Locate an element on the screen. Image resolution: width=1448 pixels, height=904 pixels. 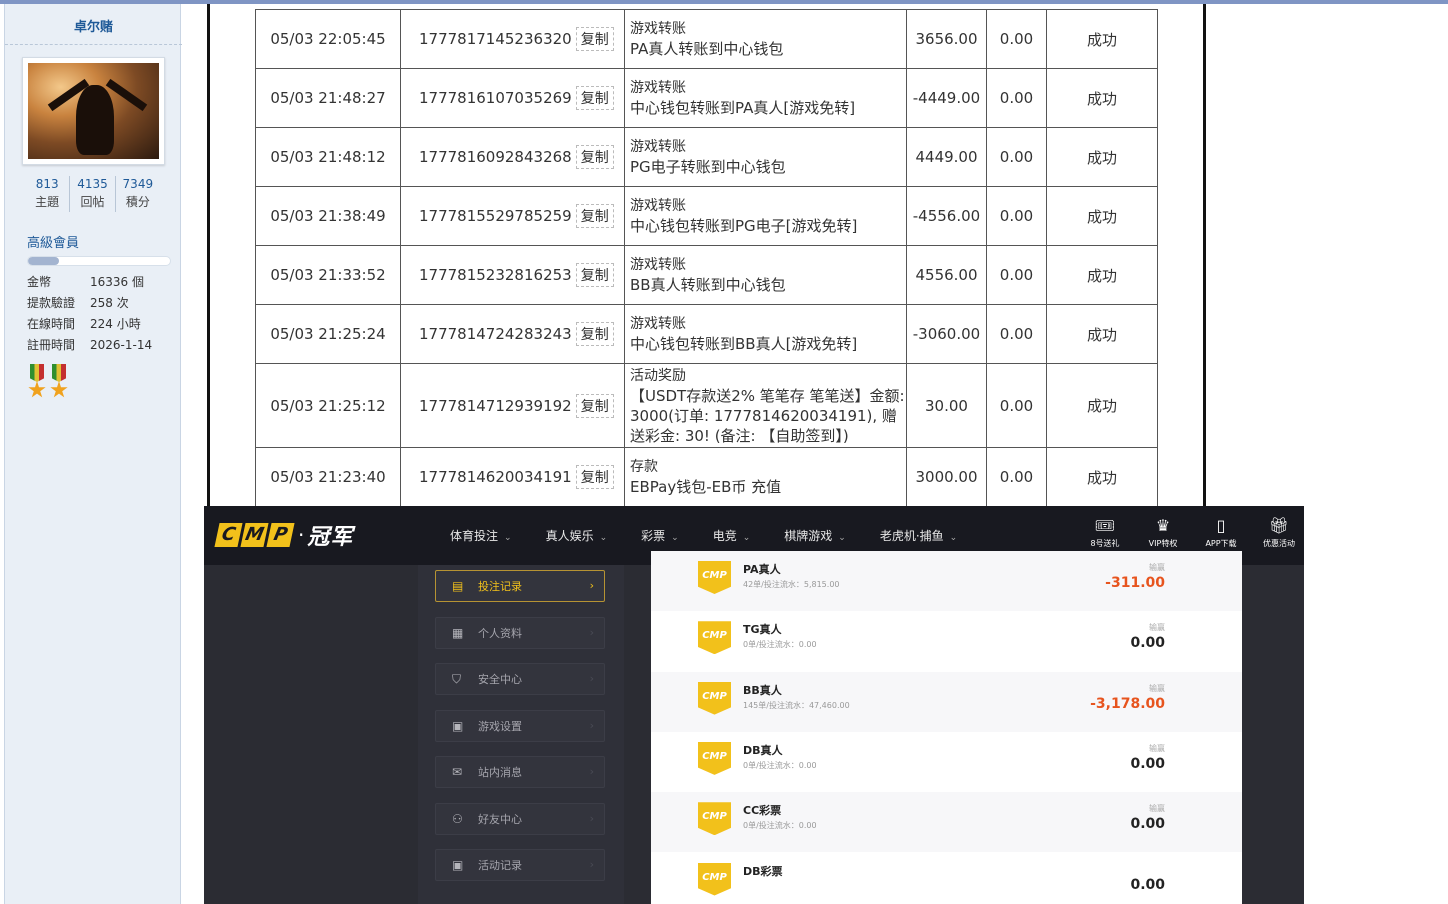
tx-id: 1777815529785259 复制 is located at coordinates (512, 216).